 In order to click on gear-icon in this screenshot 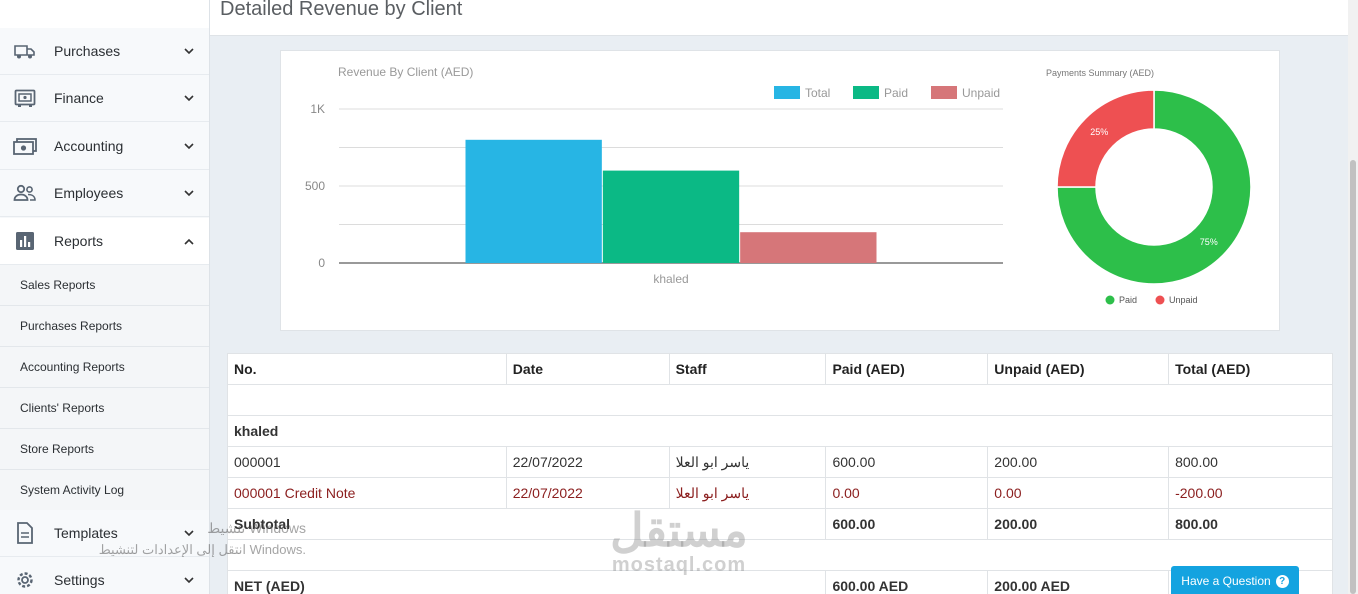, I will do `click(25, 580)`.